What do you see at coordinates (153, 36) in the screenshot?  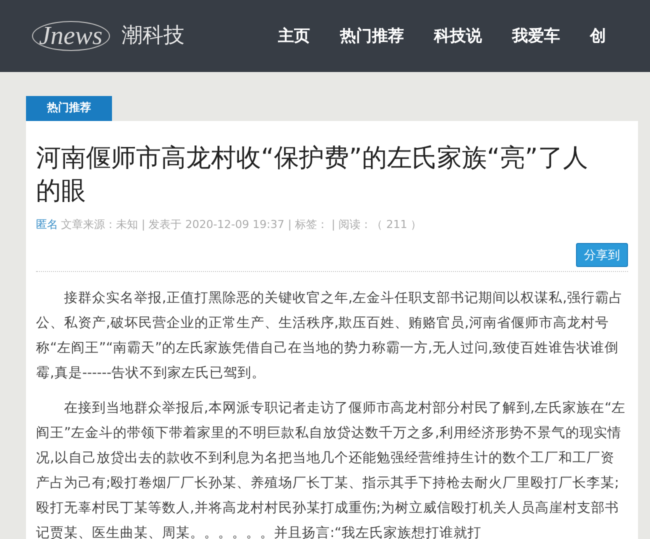 I see `site-name: 潮科技` at bounding box center [153, 36].